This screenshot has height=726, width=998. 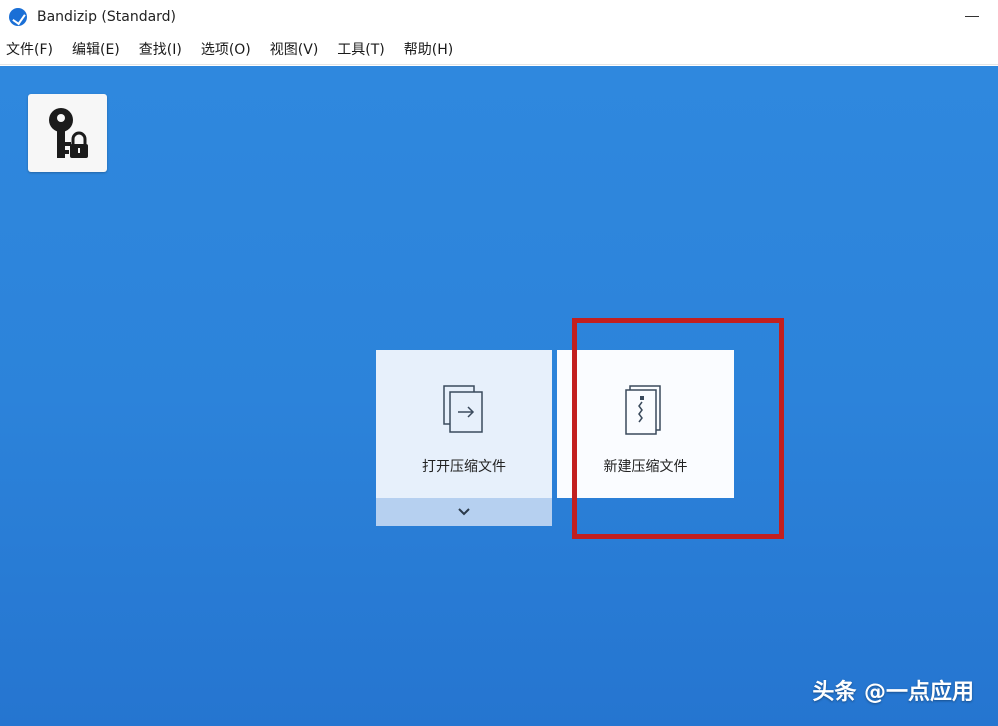 I want to click on window-title: Bandizip (Standard), so click(x=107, y=16).